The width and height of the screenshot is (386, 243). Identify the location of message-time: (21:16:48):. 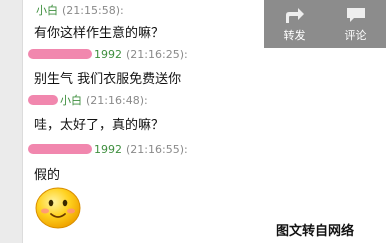
(117, 100).